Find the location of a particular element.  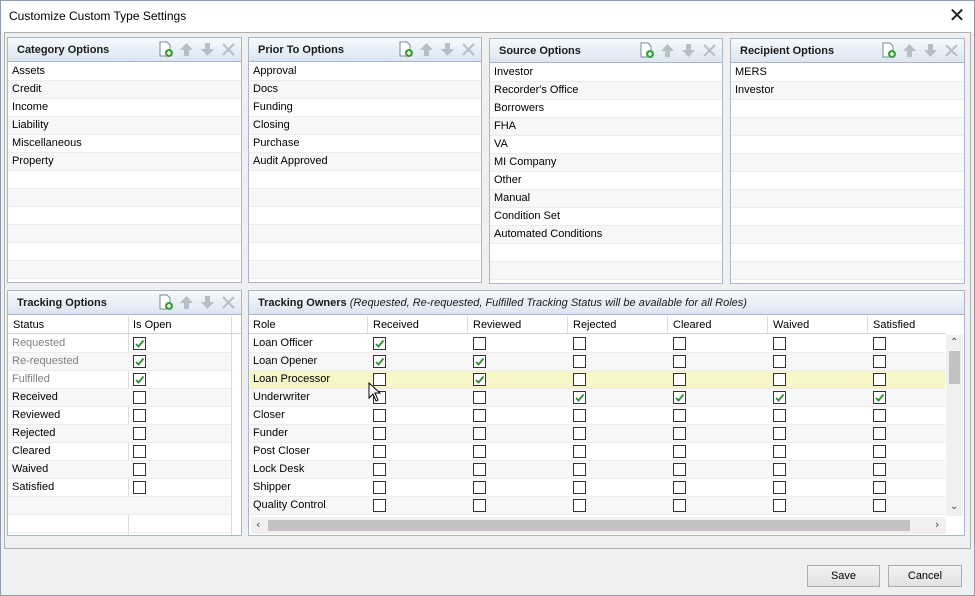

list-item: MERS is located at coordinates (847, 73).